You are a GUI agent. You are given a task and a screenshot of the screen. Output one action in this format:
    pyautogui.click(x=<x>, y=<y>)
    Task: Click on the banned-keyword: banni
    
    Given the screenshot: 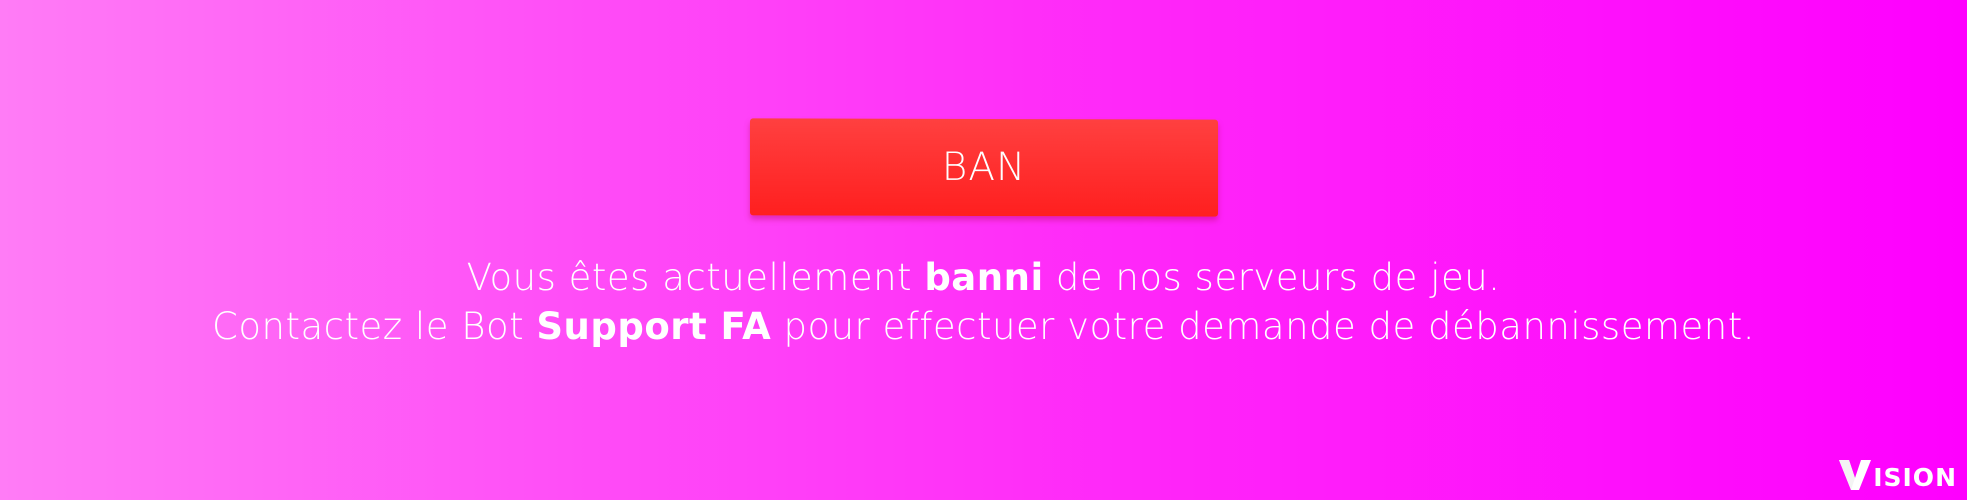 What is the action you would take?
    pyautogui.click(x=984, y=277)
    